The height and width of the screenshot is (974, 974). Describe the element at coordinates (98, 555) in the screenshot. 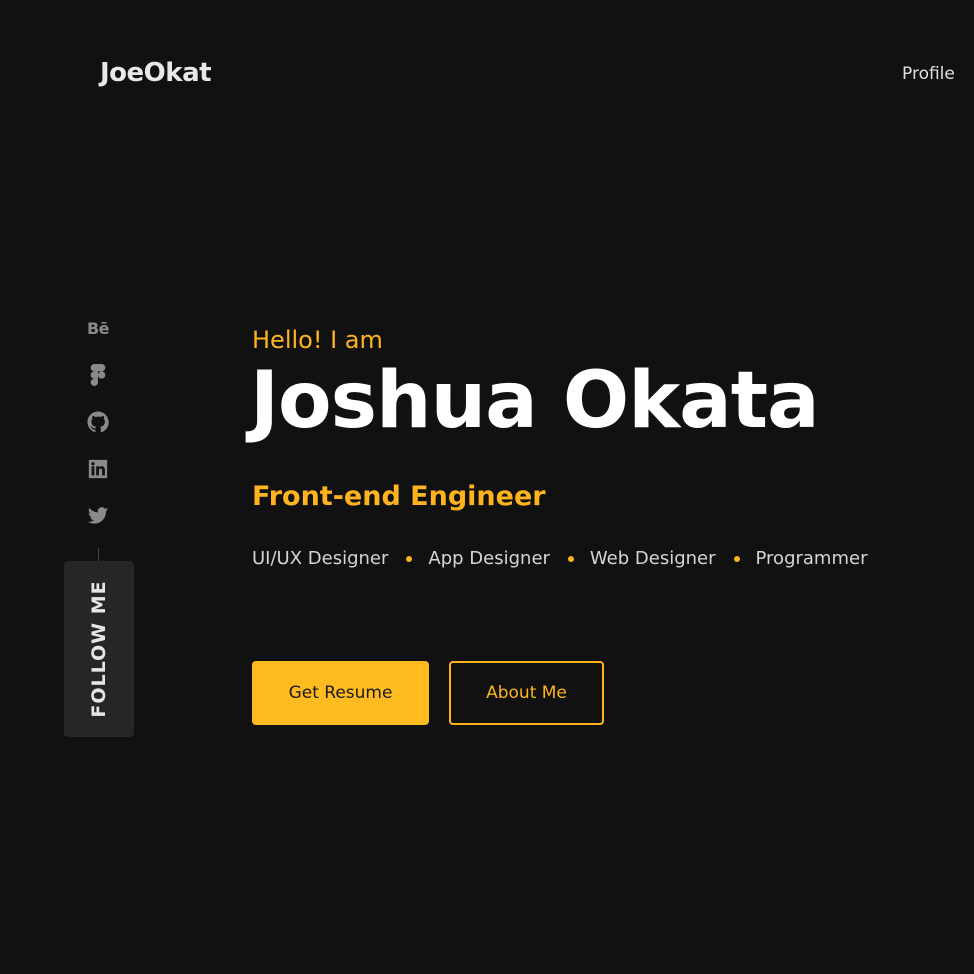

I see `follow-divider` at that location.